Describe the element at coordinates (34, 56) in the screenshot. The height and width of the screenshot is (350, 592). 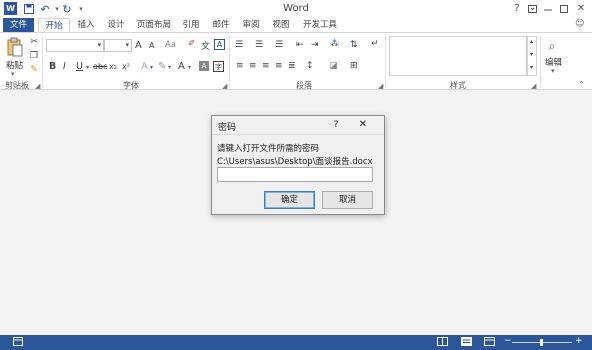
I see `copy-icon: ❐` at that location.